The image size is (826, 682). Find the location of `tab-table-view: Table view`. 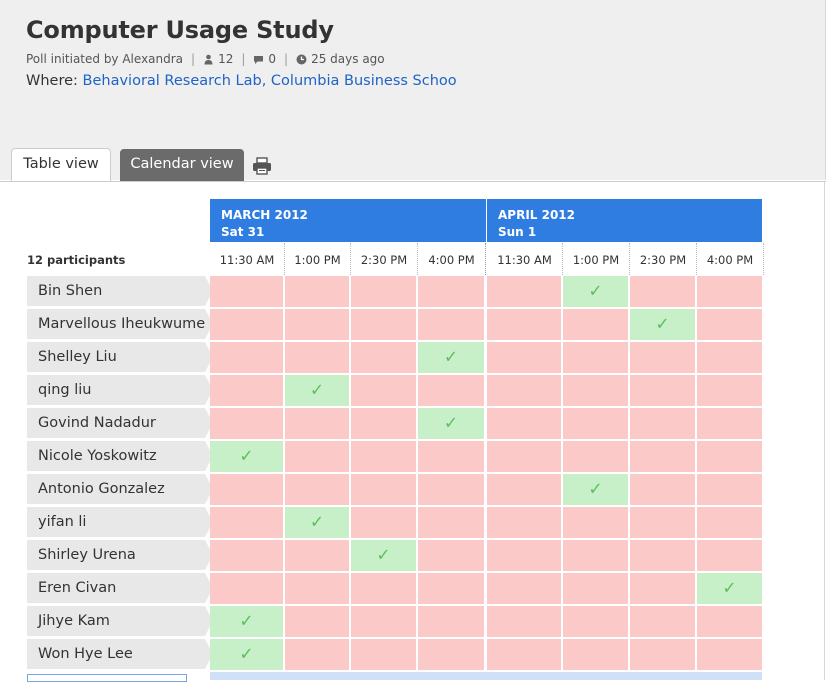

tab-table-view: Table view is located at coordinates (61, 165).